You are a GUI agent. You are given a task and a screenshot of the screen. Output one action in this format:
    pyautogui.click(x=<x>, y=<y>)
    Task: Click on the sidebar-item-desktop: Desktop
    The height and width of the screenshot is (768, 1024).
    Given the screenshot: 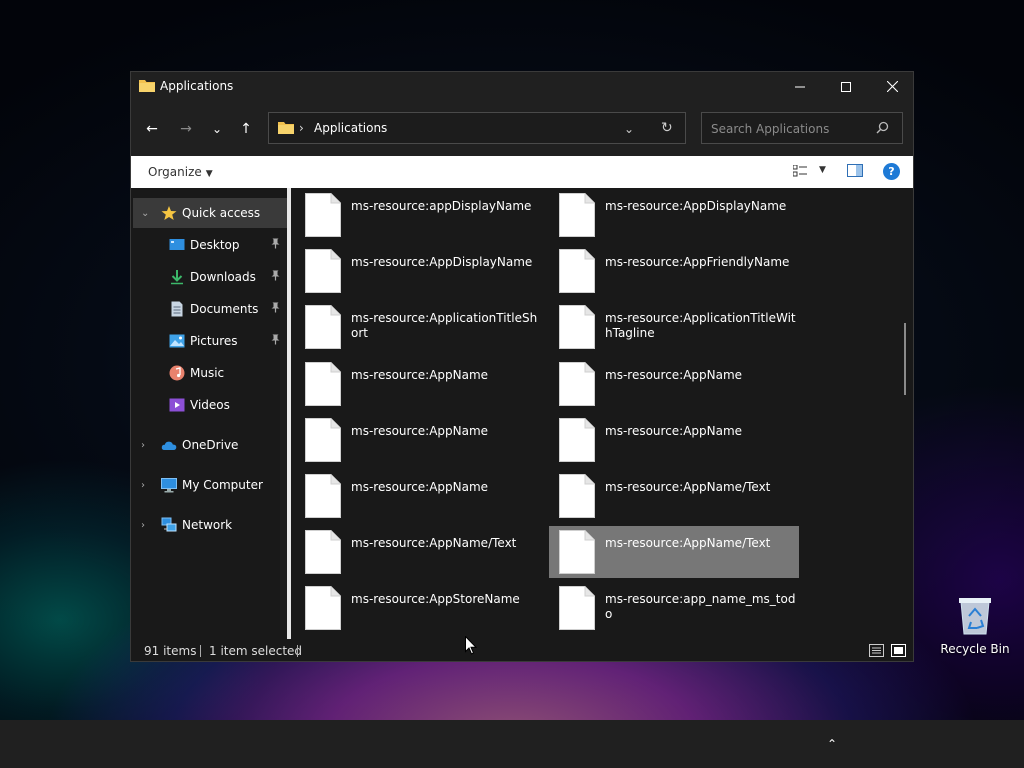 What is the action you would take?
    pyautogui.click(x=210, y=245)
    